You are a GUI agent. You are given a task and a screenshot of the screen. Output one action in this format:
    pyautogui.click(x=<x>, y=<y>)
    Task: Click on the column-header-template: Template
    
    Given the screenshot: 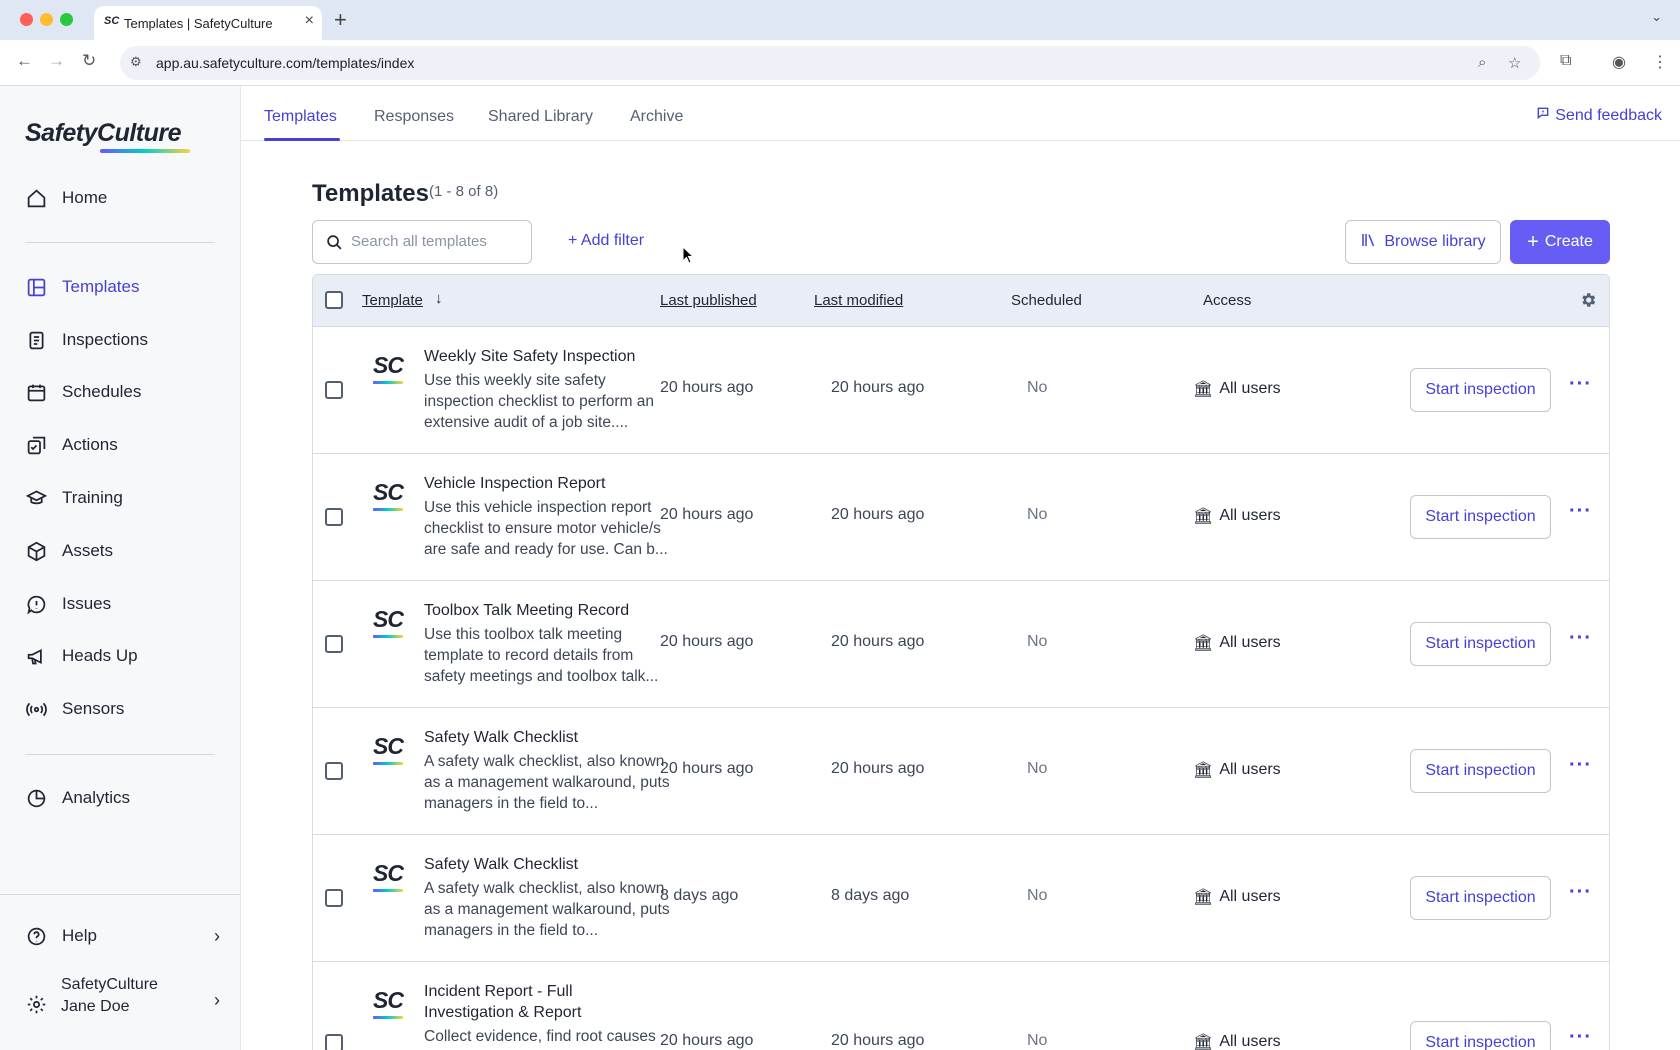 What is the action you would take?
    pyautogui.click(x=392, y=300)
    